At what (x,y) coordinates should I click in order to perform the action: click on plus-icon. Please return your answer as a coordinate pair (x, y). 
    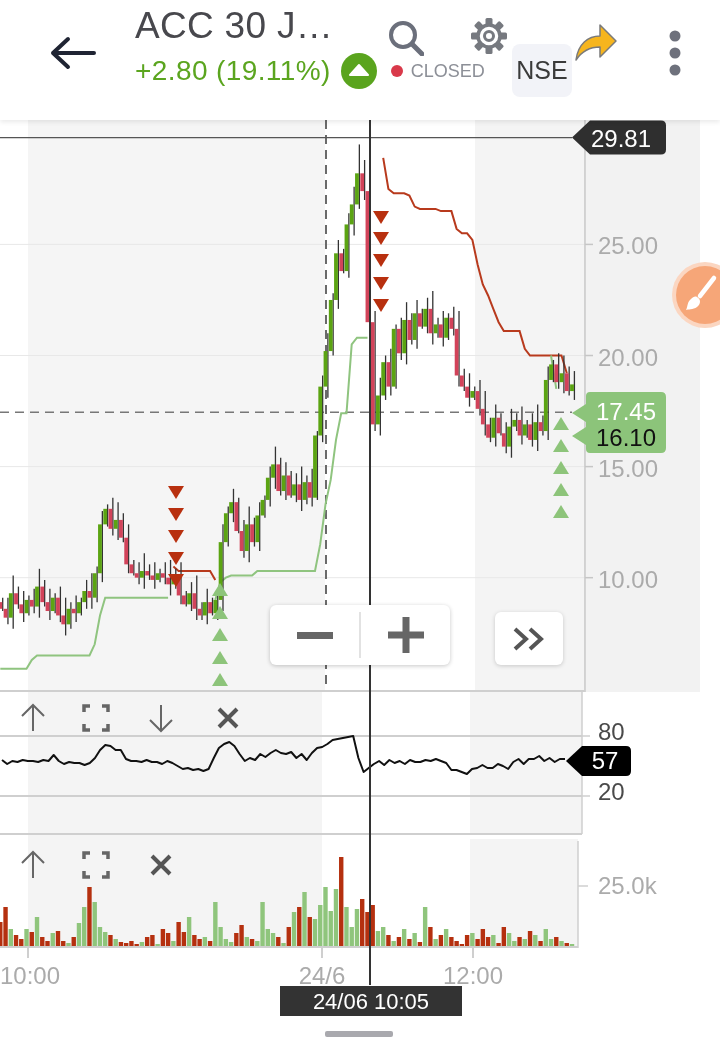
    Looking at the image, I should click on (405, 635).